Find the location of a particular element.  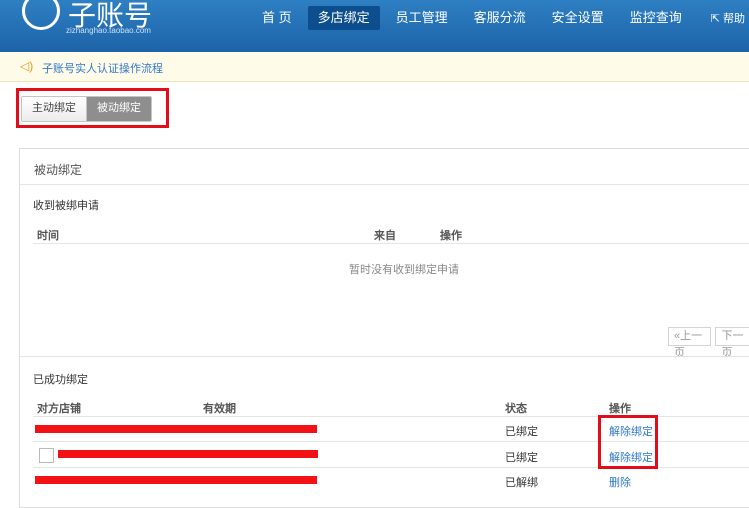

col-time: 时间 is located at coordinates (48, 236).